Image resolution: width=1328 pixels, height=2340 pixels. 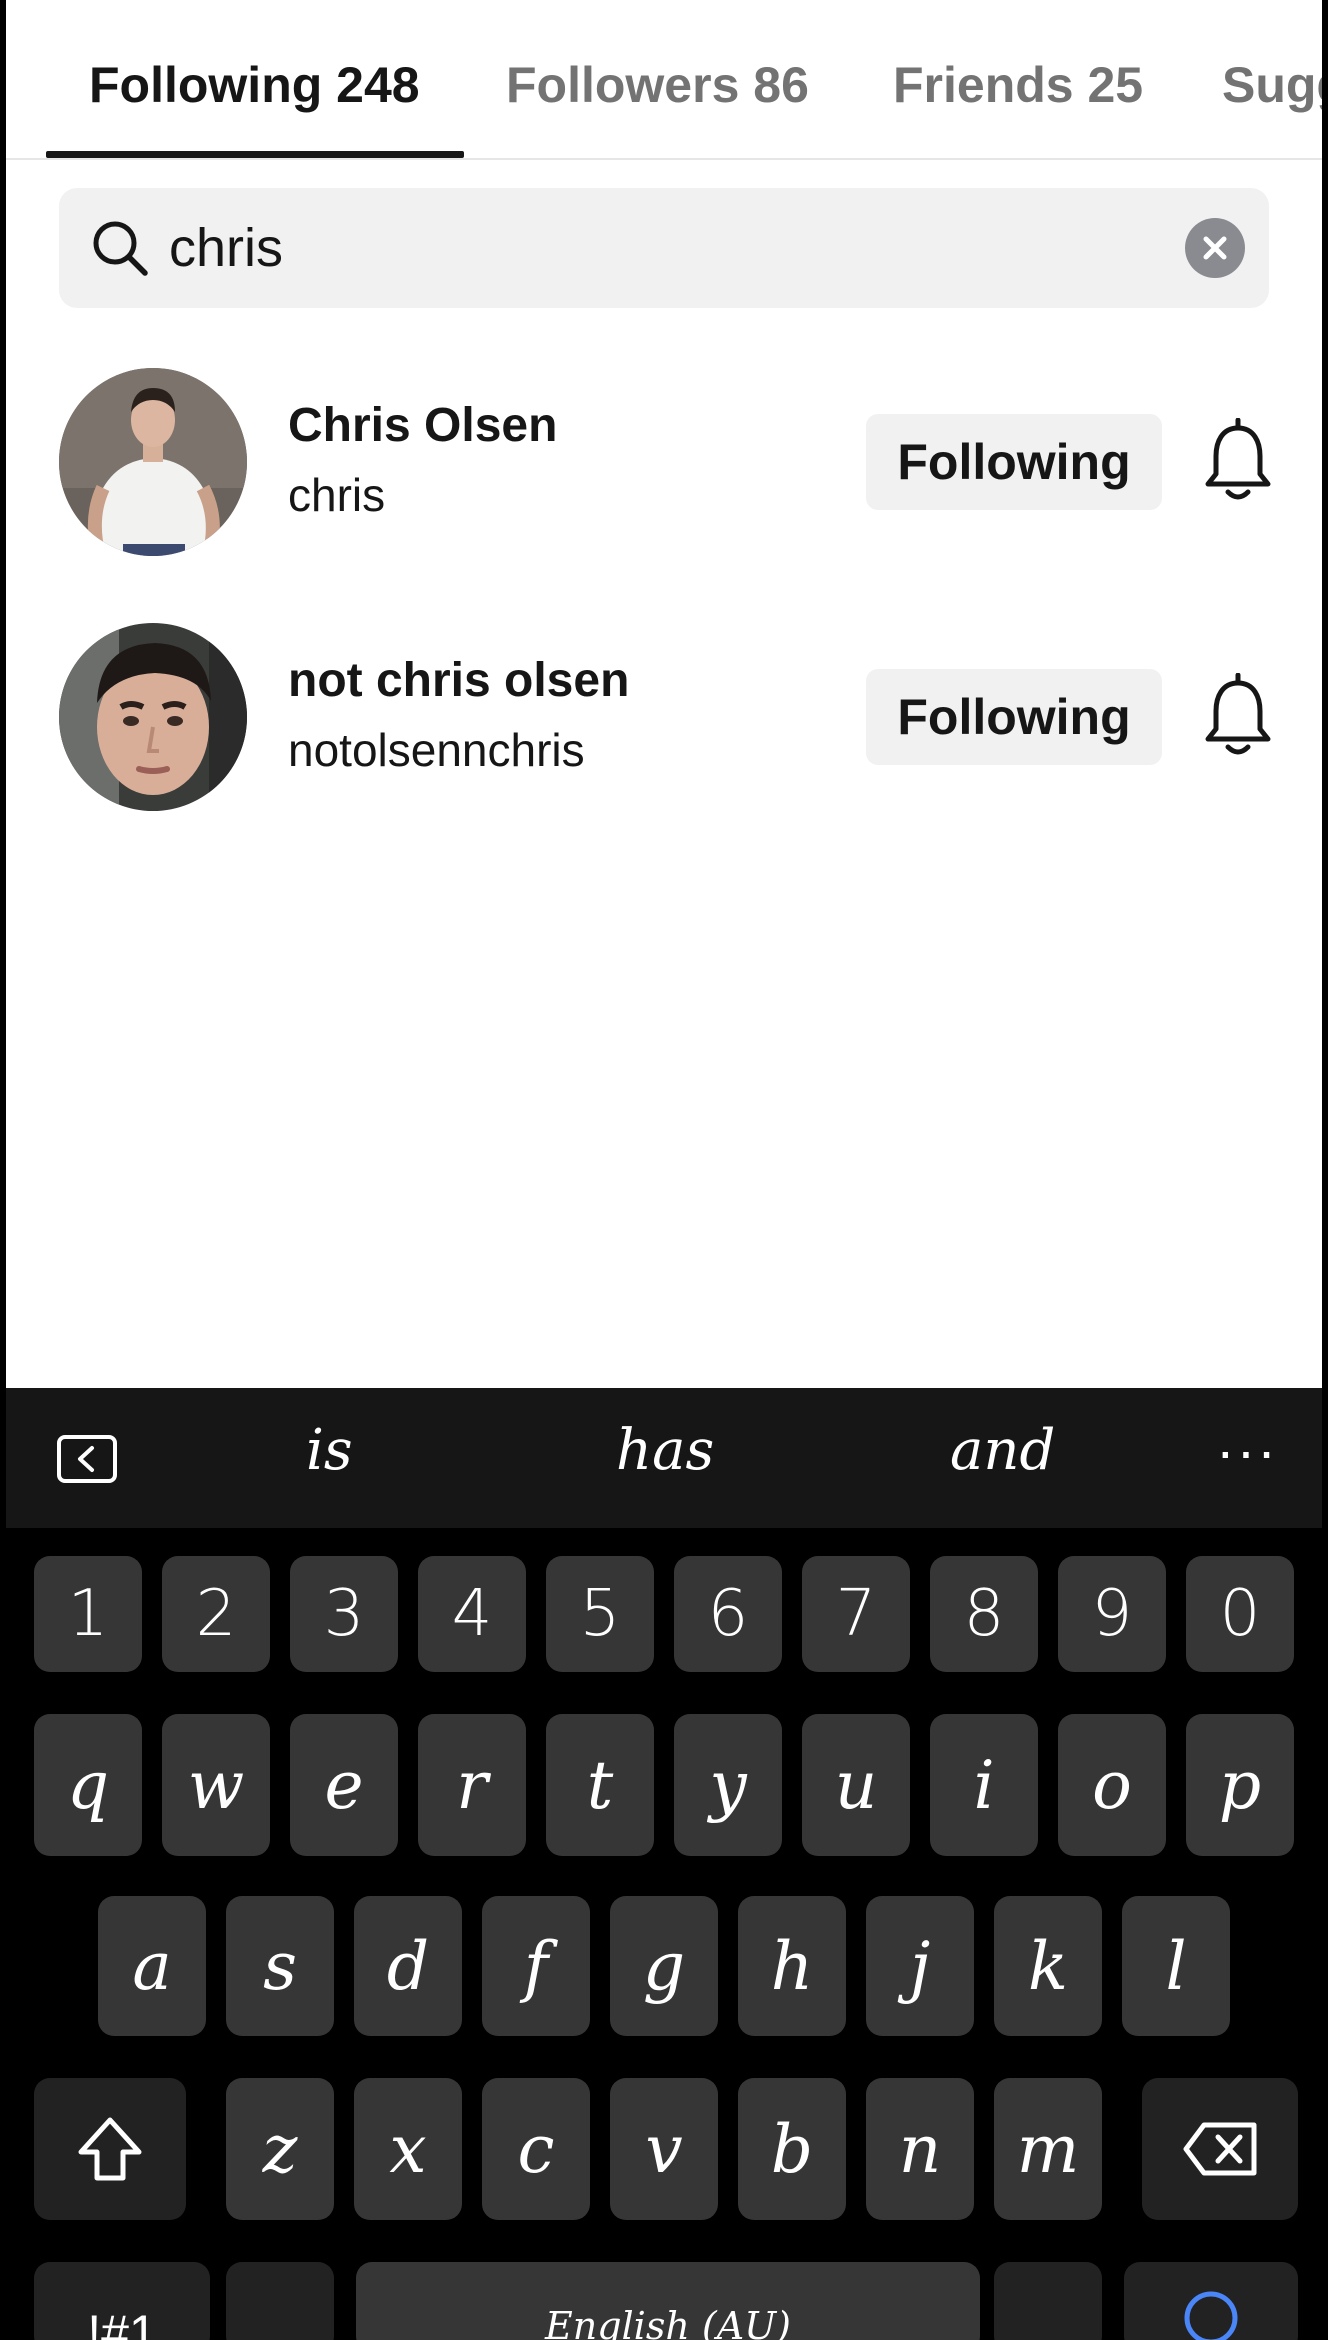 I want to click on keyboard-toolbar: is has and ···, so click(x=664, y=1458).